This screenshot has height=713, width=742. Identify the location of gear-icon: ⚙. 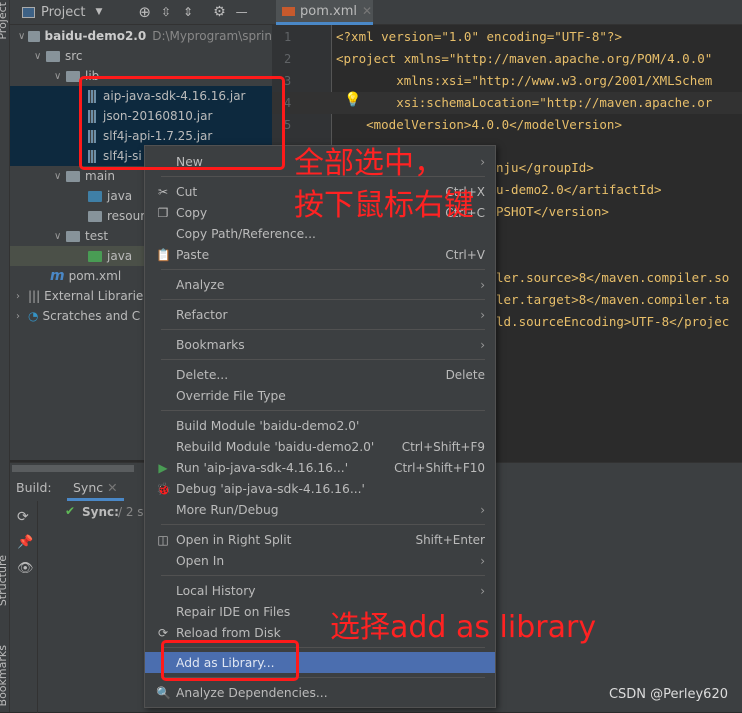
(219, 12).